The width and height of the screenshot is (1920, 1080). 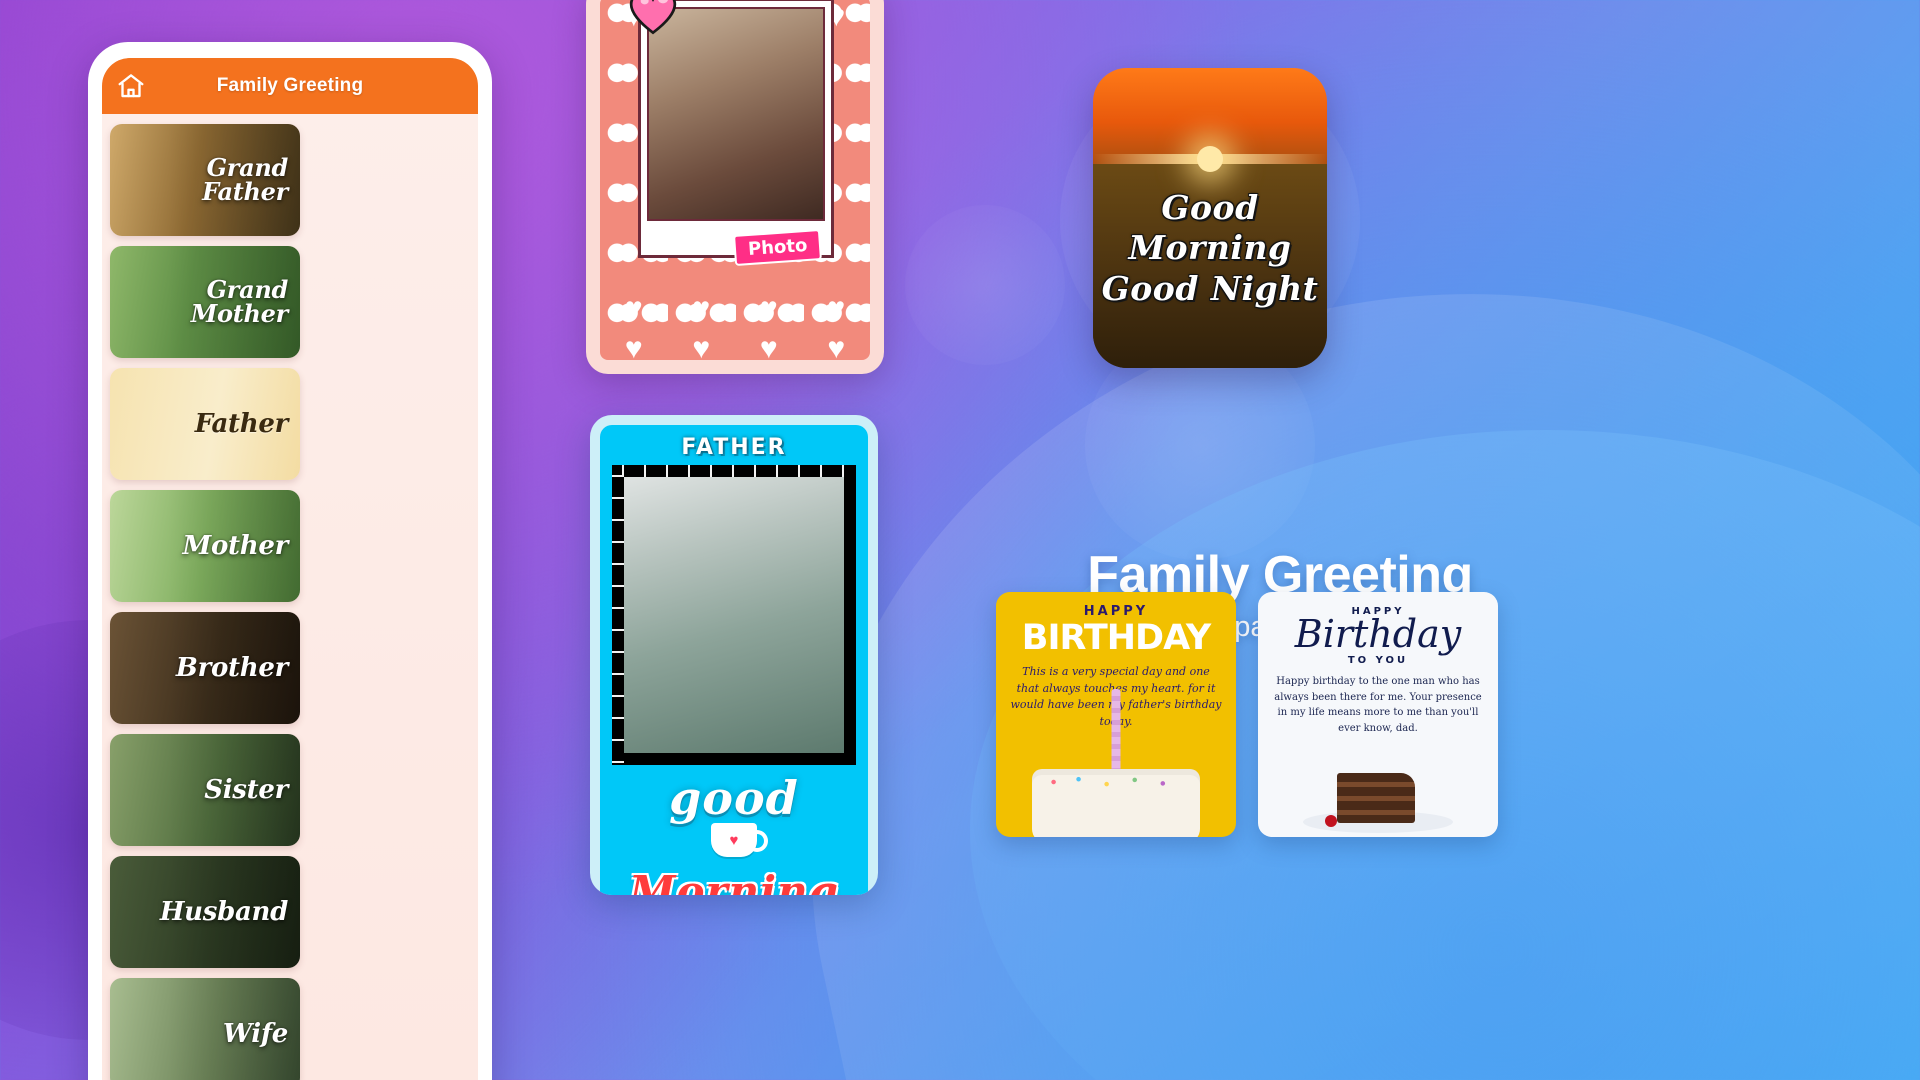 What do you see at coordinates (734, 447) in the screenshot?
I see `father-card-title: FATHER` at bounding box center [734, 447].